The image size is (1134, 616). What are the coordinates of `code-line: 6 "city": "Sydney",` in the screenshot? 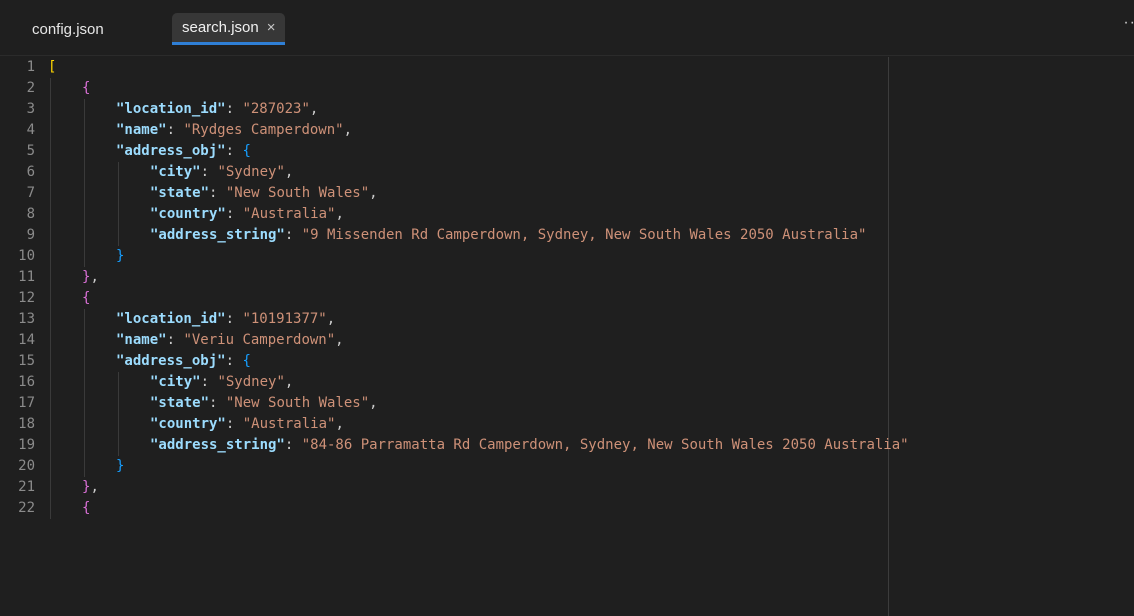 It's located at (567, 172).